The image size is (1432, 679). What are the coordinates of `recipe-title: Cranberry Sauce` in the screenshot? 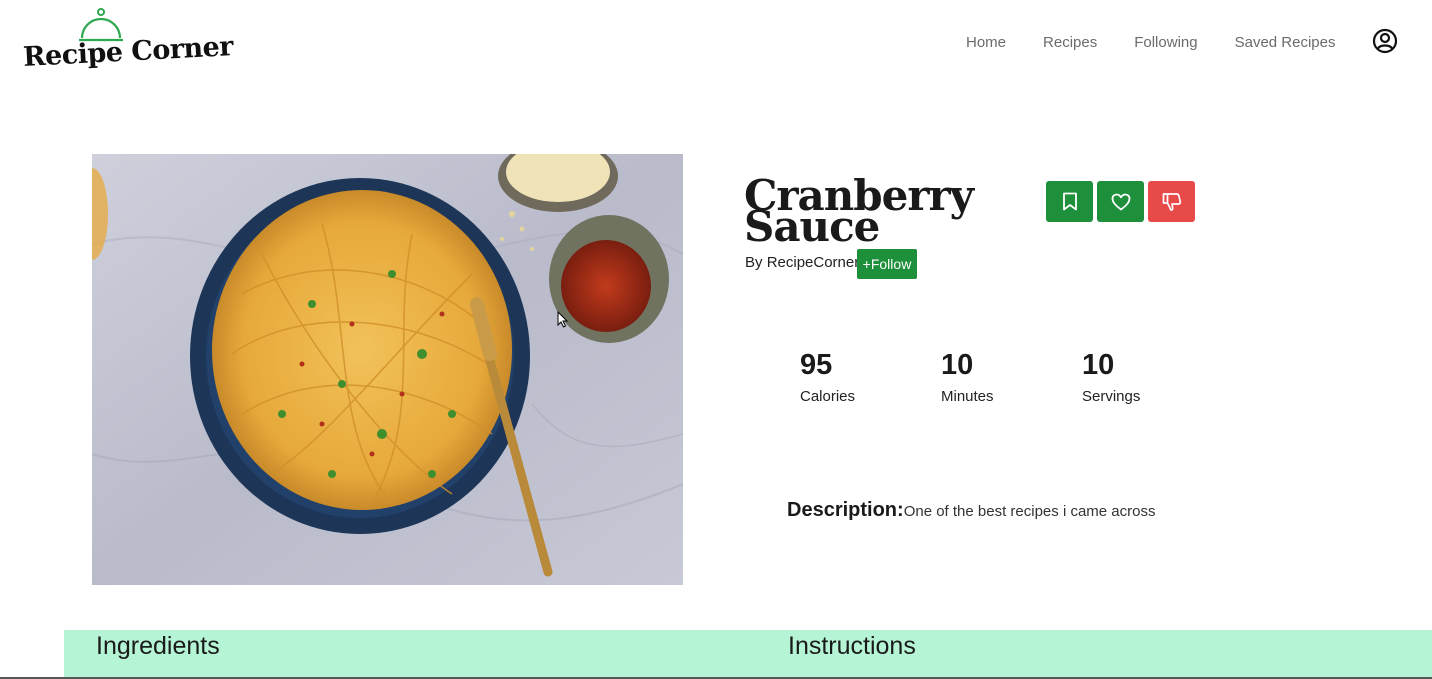 It's located at (859, 211).